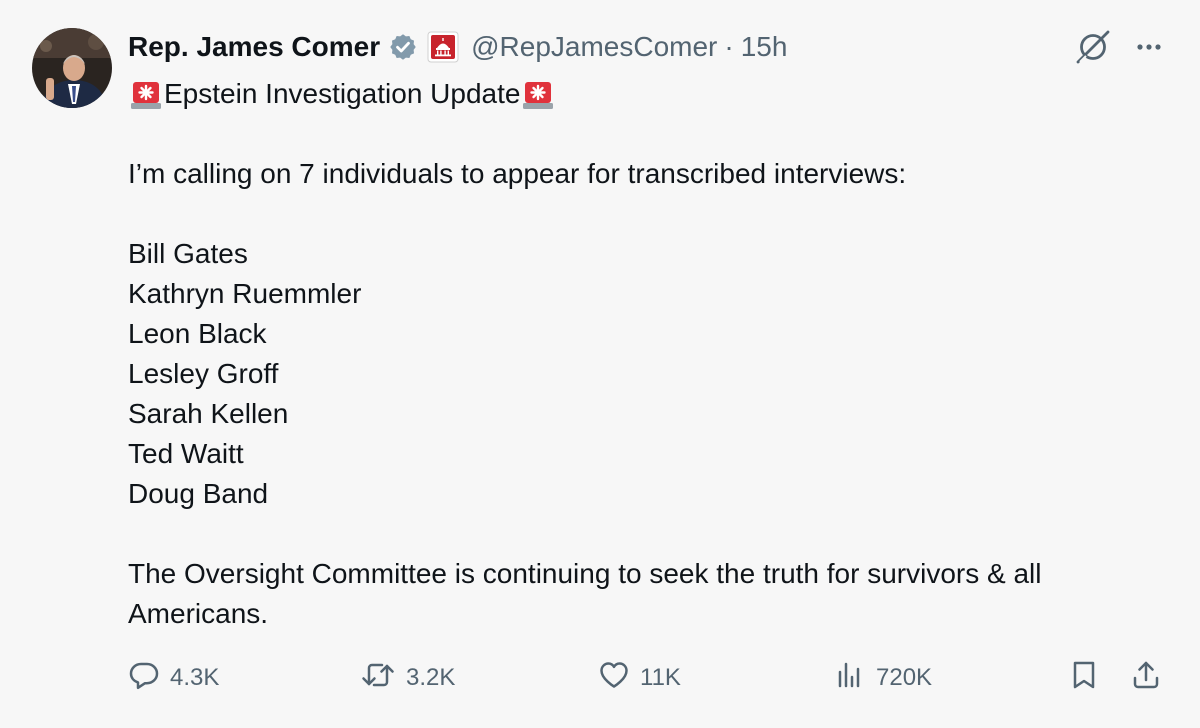 This screenshot has width=1200, height=728. I want to click on action-bar: 4.3K 3.2K 11K 720K, so click(648, 678).